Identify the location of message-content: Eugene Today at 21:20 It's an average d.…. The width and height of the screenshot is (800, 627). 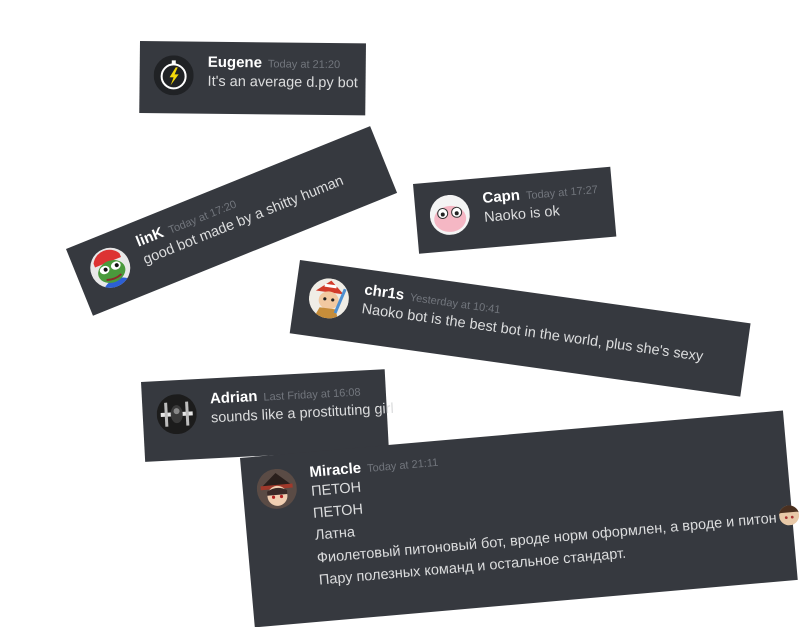
(282, 74).